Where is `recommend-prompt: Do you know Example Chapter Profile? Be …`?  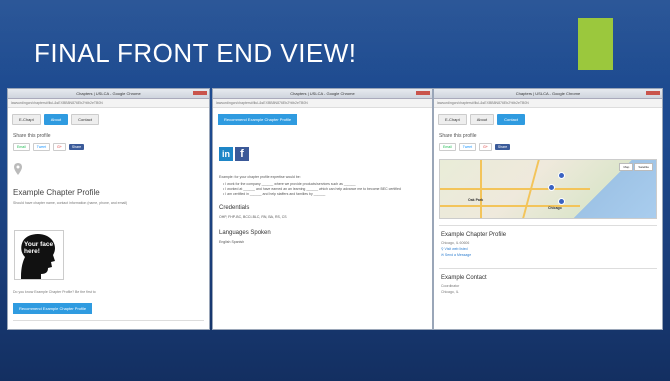 recommend-prompt: Do you know Example Chapter Profile? Be … is located at coordinates (54, 292).